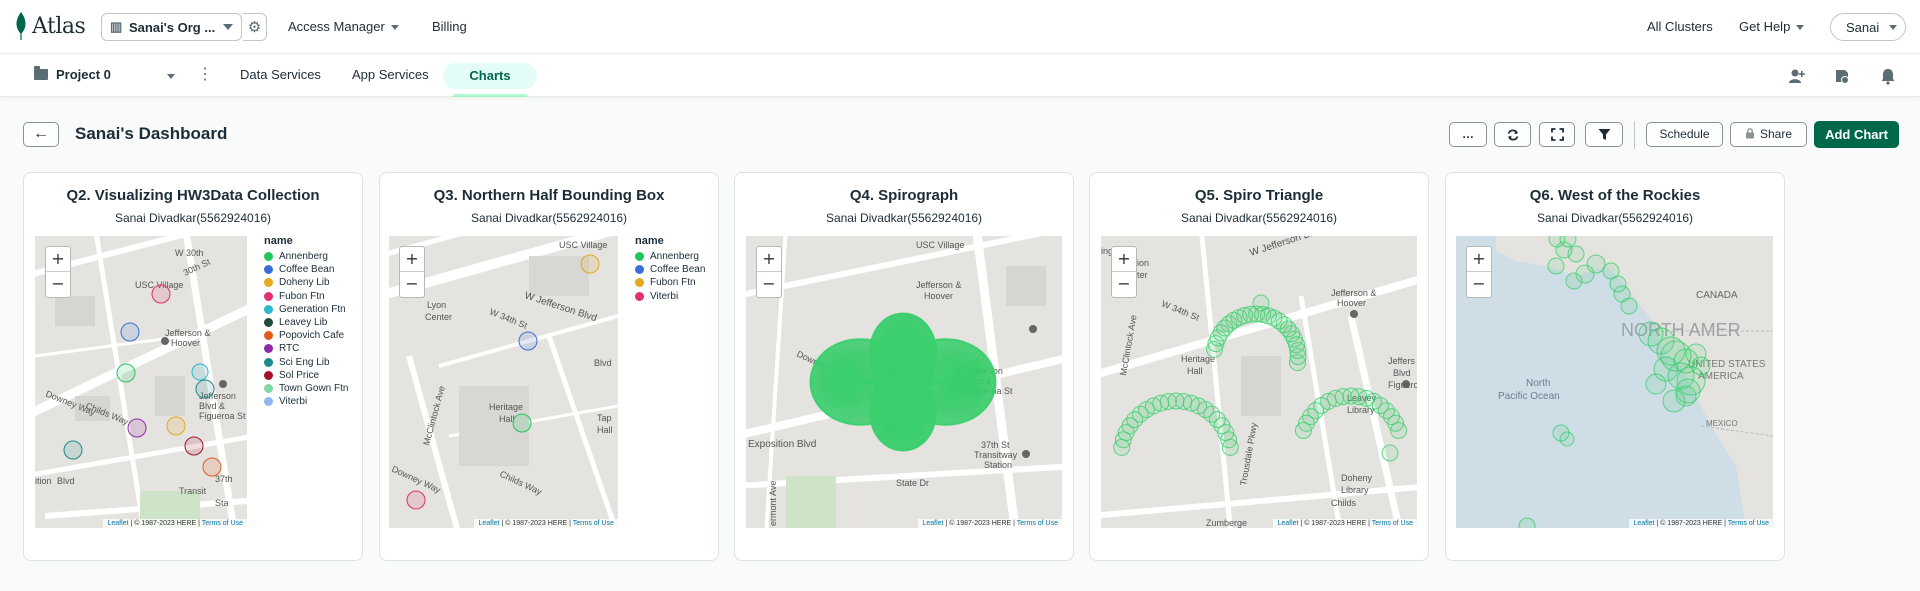 The width and height of the screenshot is (1920, 591). I want to click on schedule-button: Schedule, so click(1684, 134).